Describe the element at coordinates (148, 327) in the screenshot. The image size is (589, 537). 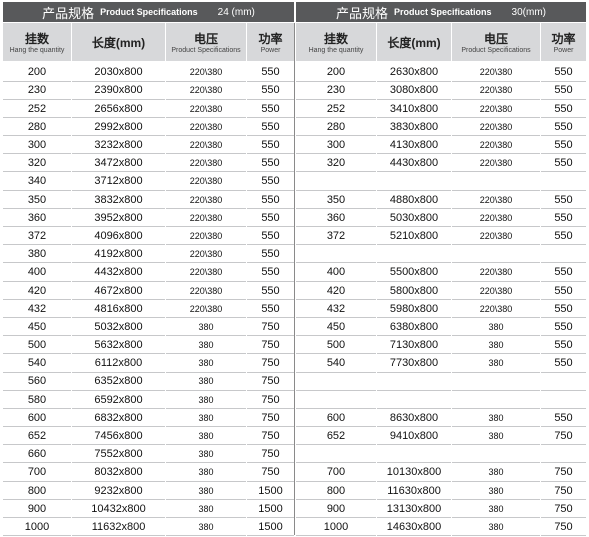
I see `table-row: 450 5032x800 380 750` at that location.